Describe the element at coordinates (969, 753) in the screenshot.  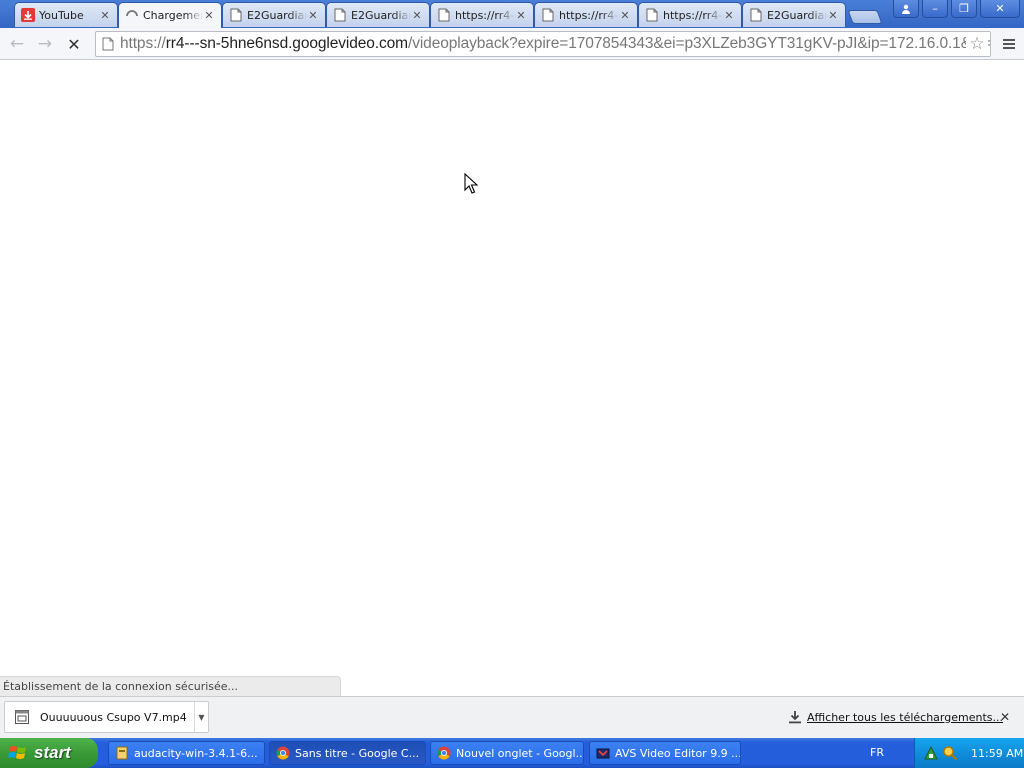
I see `system-tray: 11:59 AM` at that location.